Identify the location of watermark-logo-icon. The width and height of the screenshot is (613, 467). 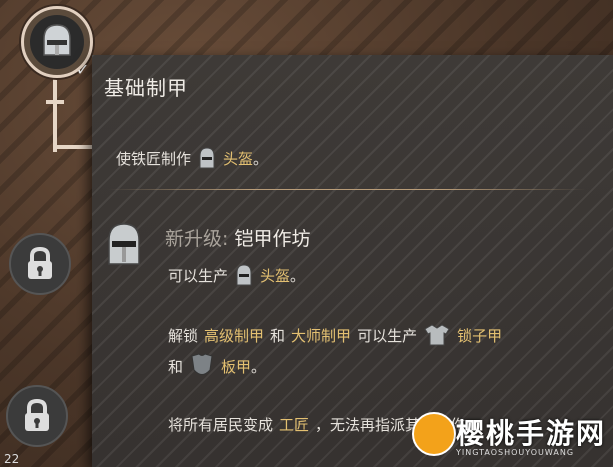
(434, 434).